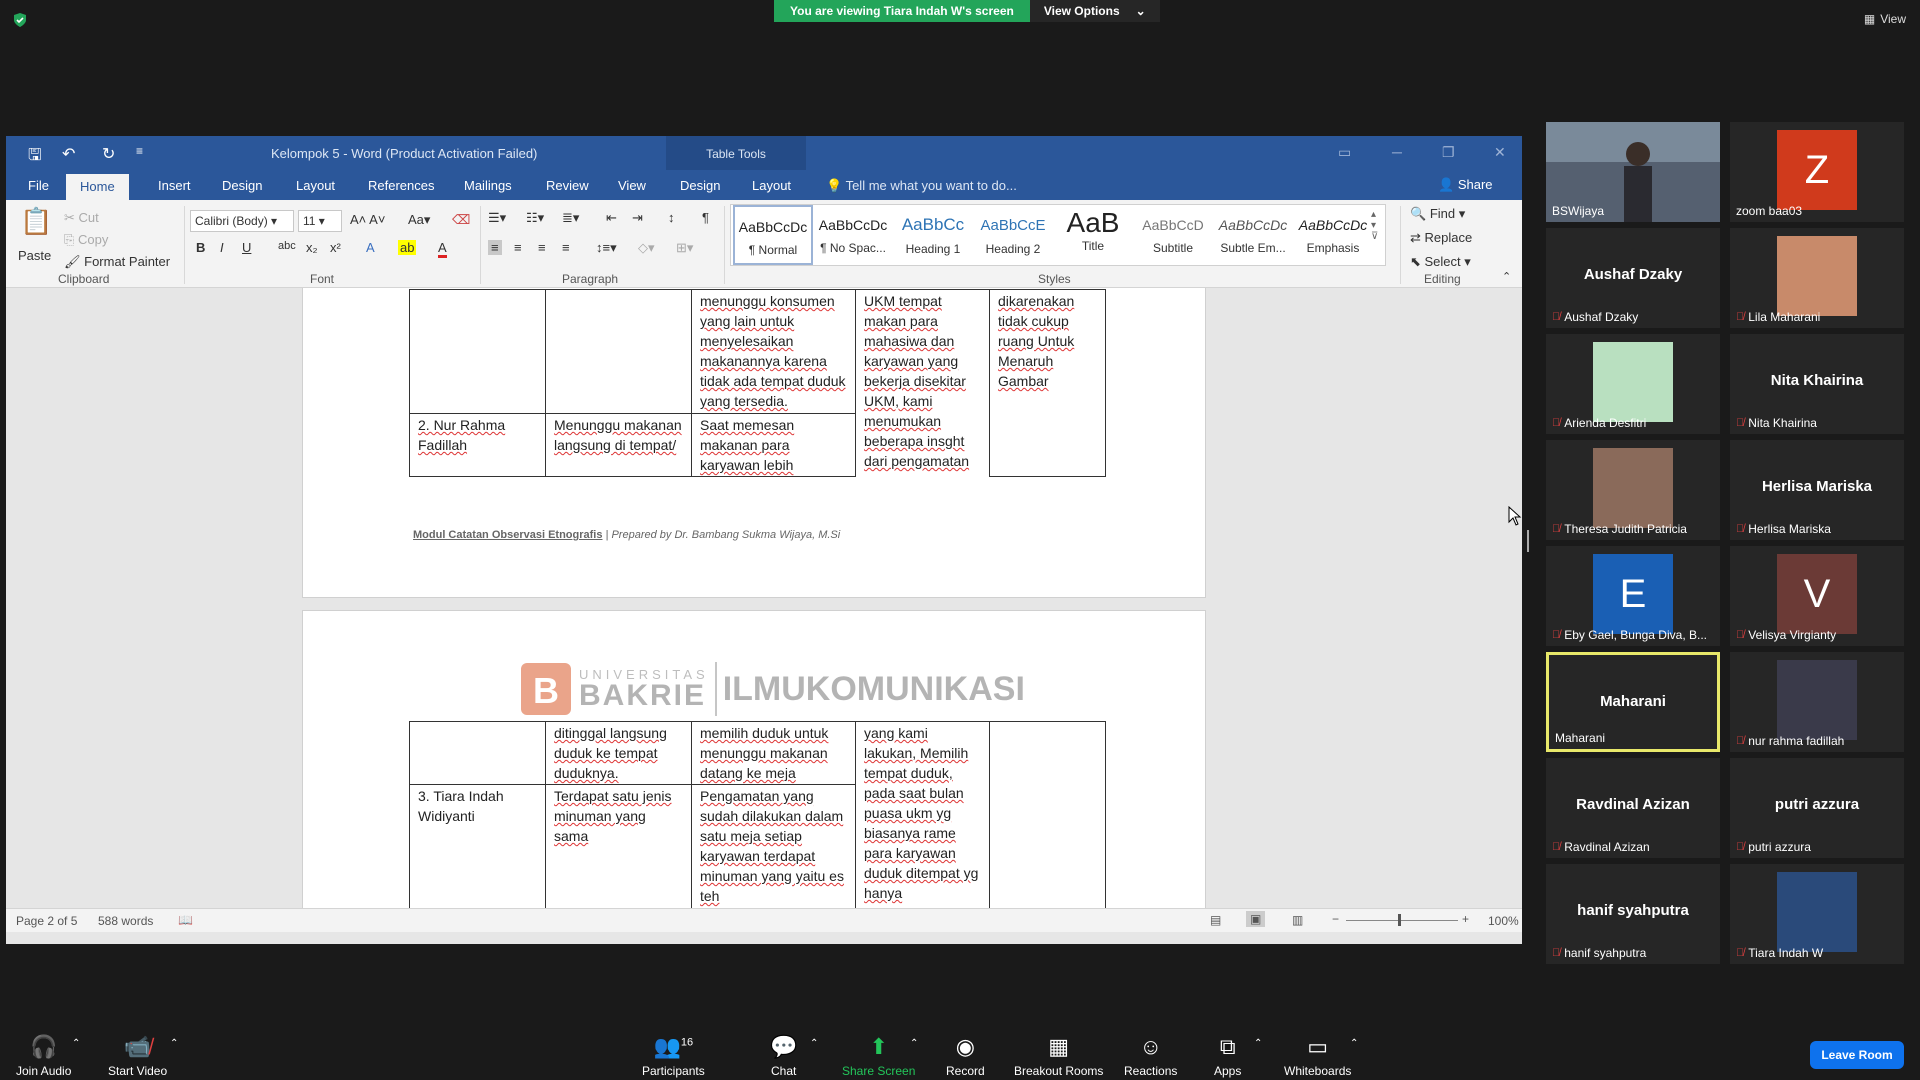 The height and width of the screenshot is (1080, 1920). Describe the element at coordinates (139, 151) in the screenshot. I see `customize-icon: ≡` at that location.